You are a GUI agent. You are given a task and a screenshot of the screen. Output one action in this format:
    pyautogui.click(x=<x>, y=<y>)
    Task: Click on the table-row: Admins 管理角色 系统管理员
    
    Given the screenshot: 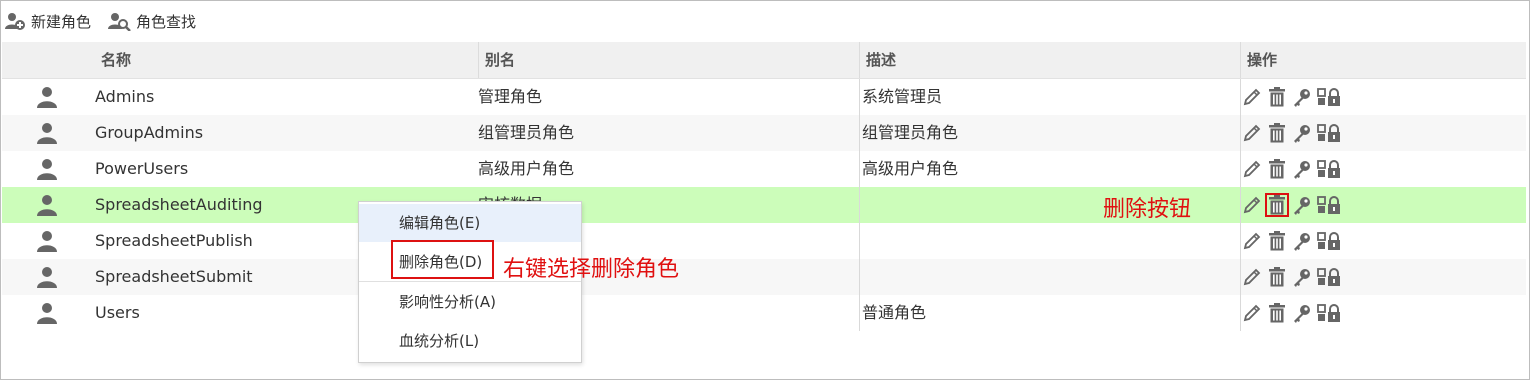 What is the action you would take?
    pyautogui.click(x=764, y=97)
    